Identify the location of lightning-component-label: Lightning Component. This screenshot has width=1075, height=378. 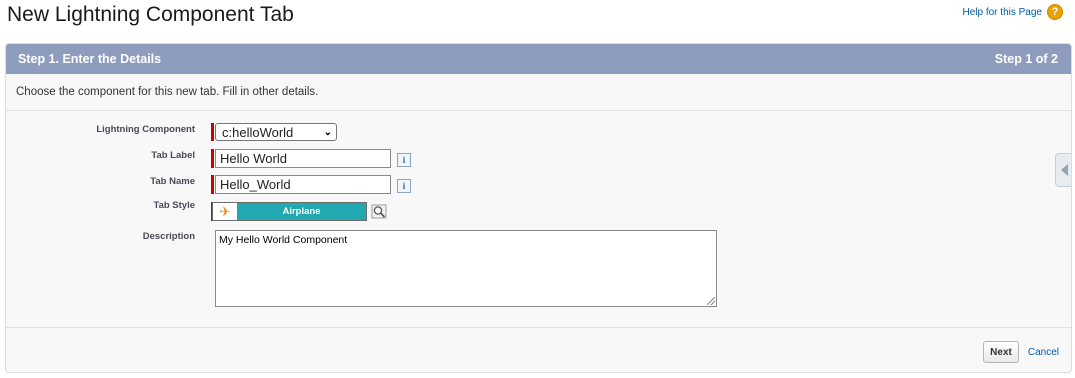
(145, 129).